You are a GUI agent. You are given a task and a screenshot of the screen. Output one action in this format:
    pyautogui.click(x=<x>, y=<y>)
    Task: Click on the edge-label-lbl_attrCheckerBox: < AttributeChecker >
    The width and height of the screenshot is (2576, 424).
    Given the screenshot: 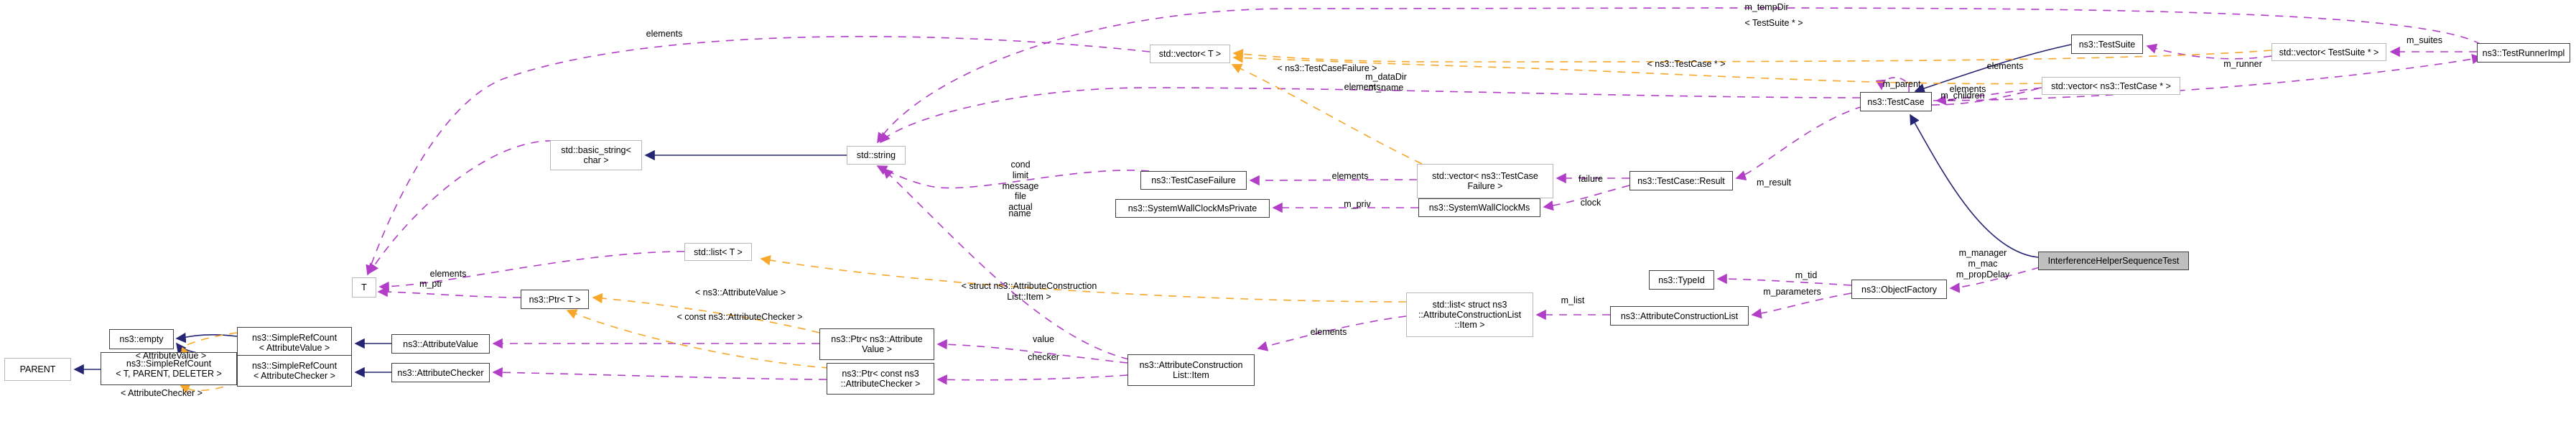 What is the action you would take?
    pyautogui.click(x=162, y=393)
    